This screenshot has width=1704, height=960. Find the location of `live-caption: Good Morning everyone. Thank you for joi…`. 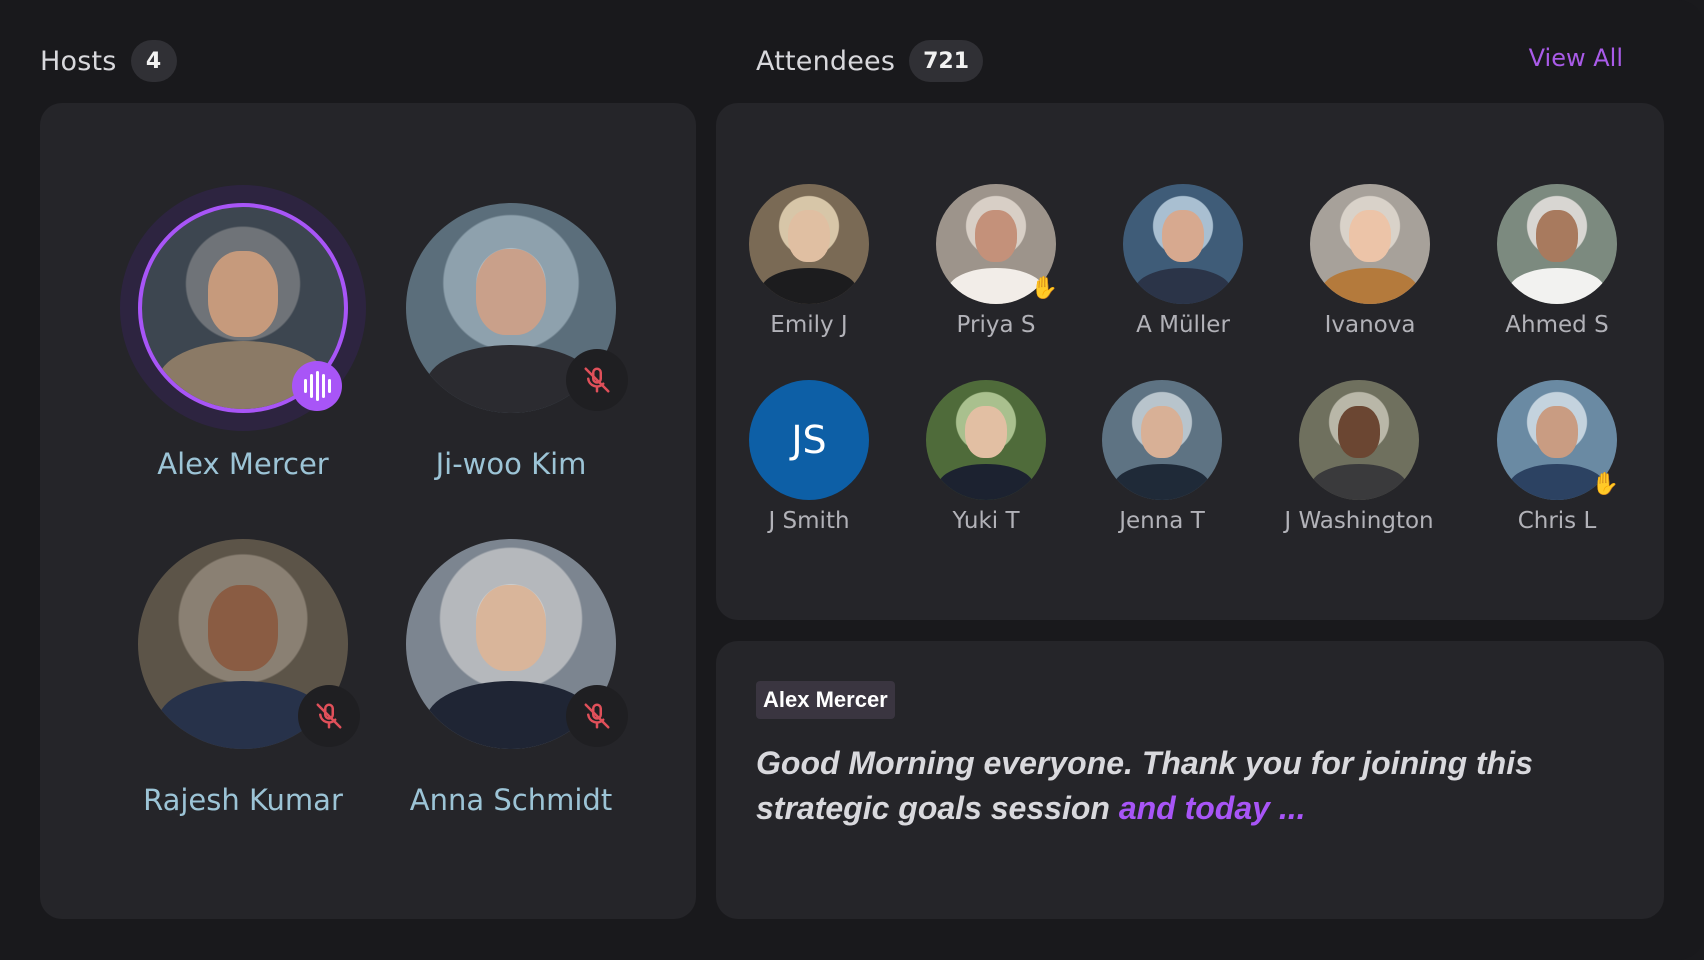

live-caption: Good Morning everyone. Thank you for joi… is located at coordinates (1186, 786).